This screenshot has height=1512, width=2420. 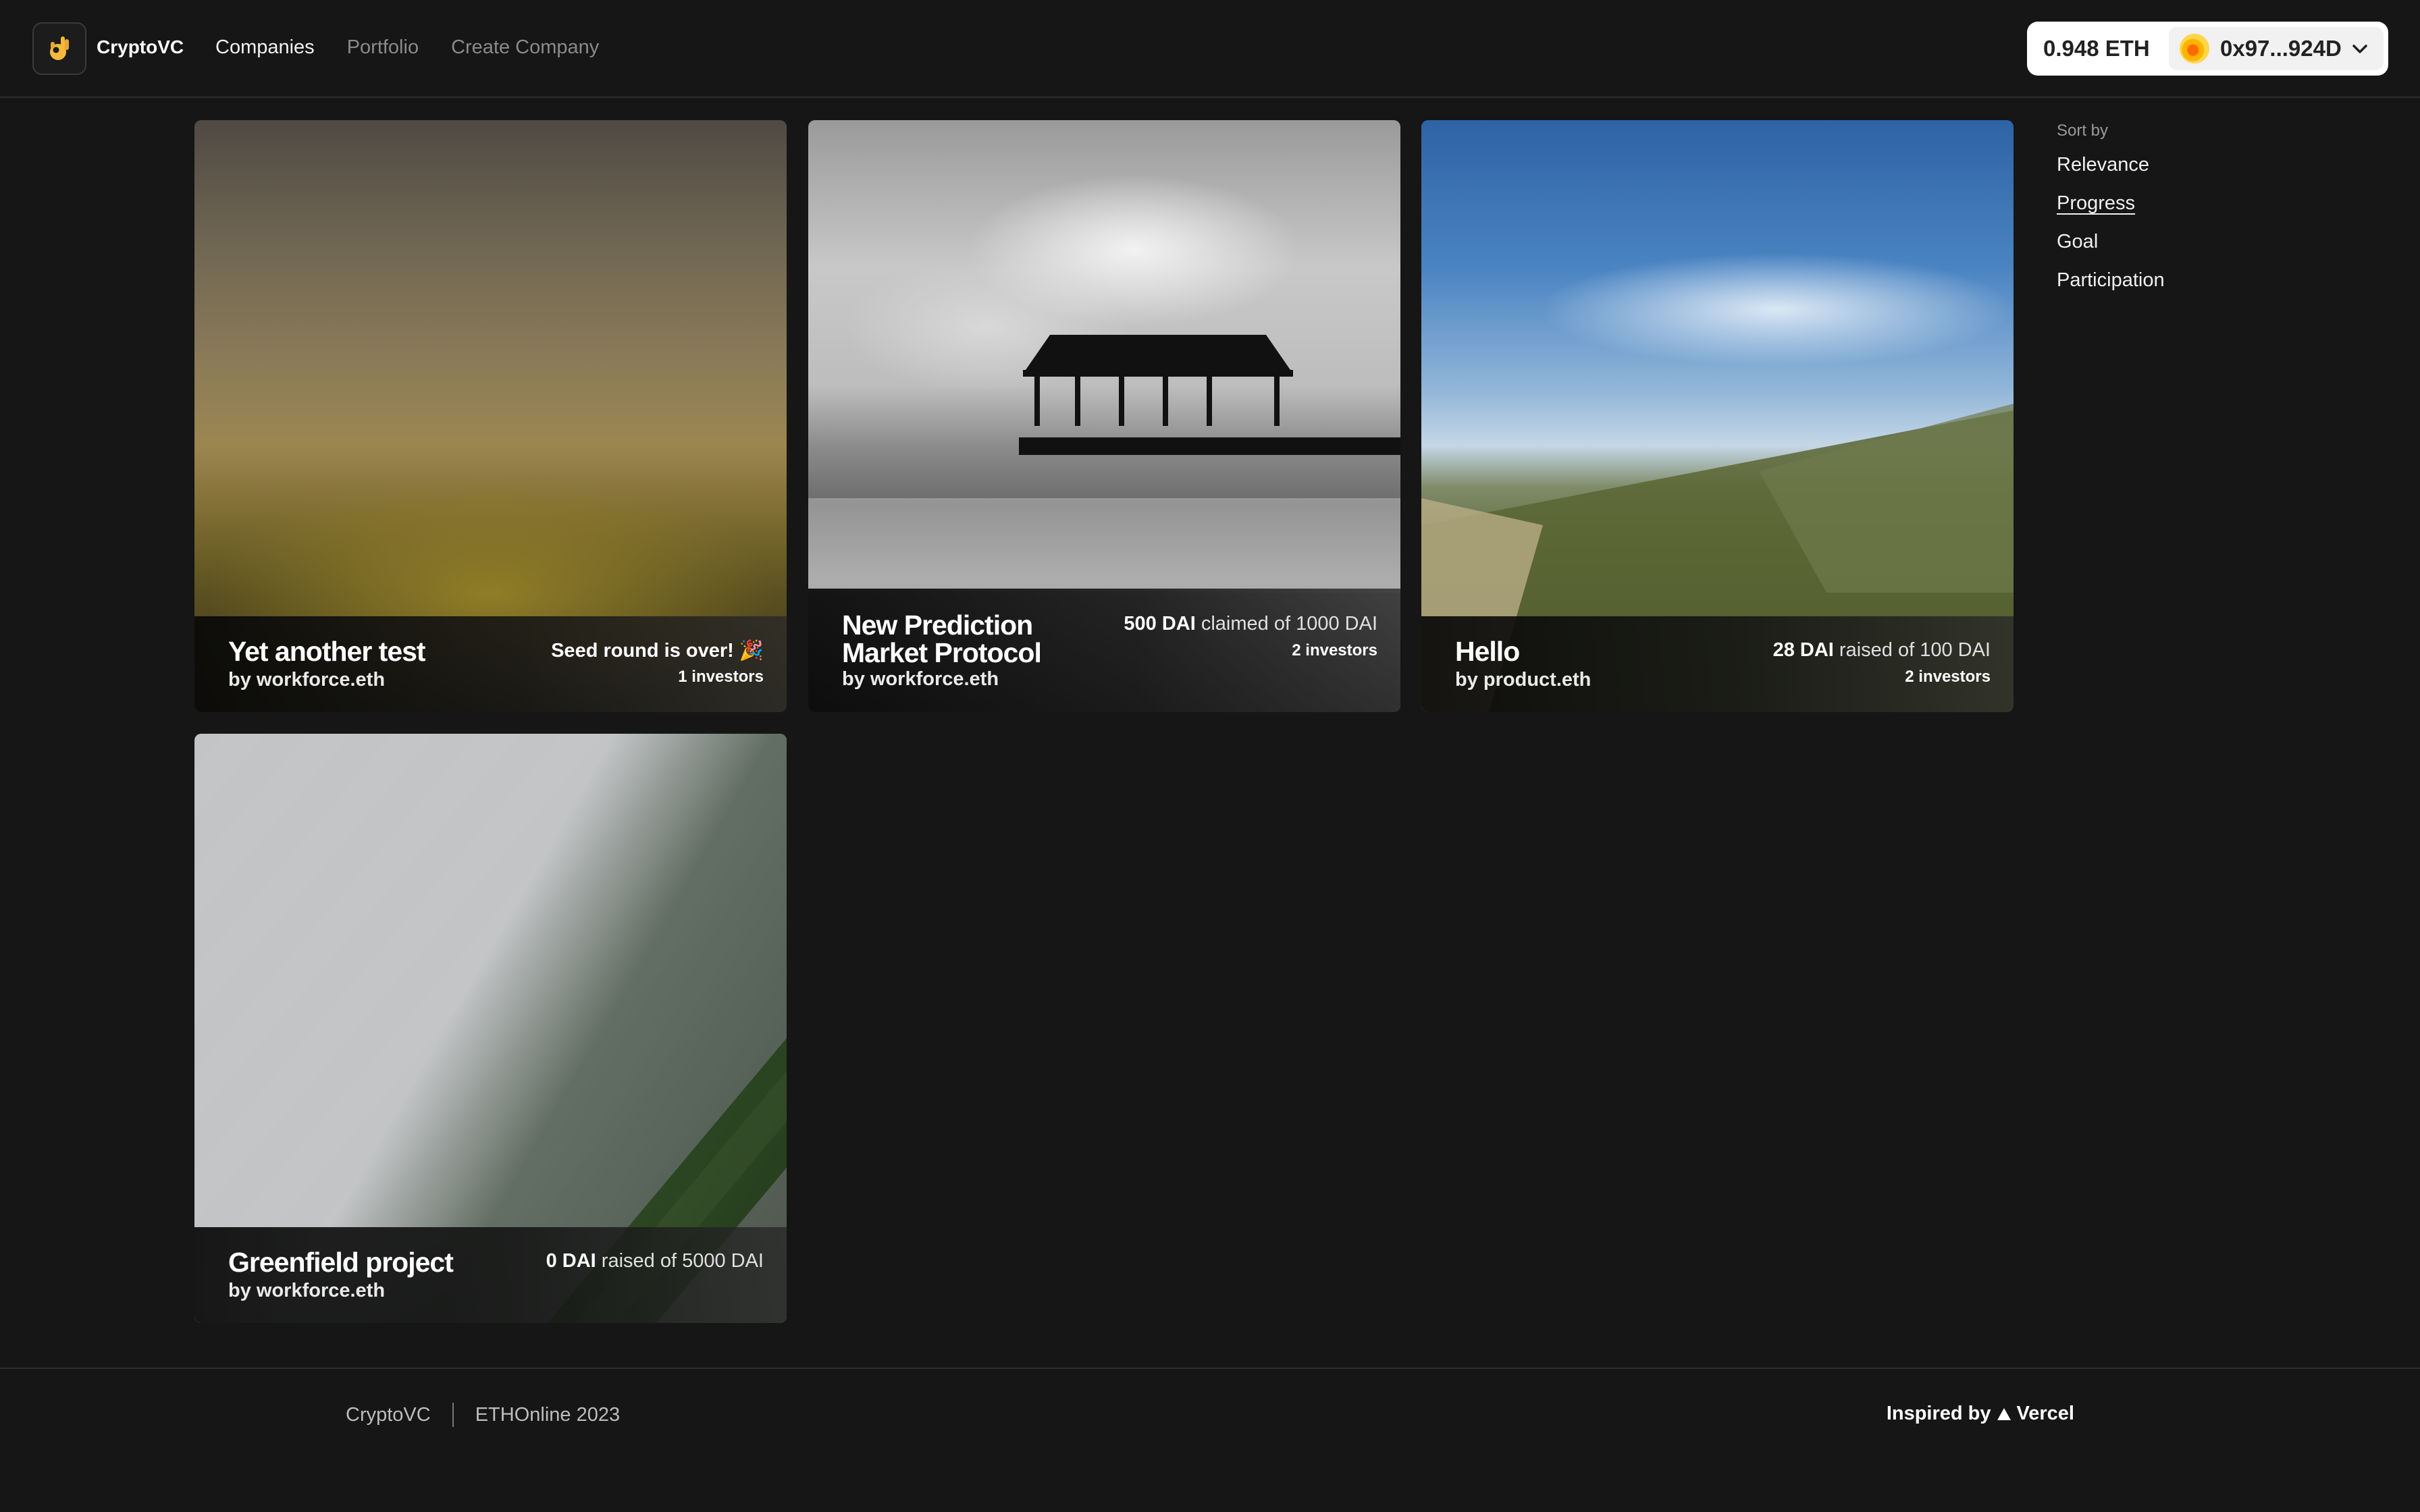 I want to click on inspired-by-name: Vercel, so click(x=2045, y=1413).